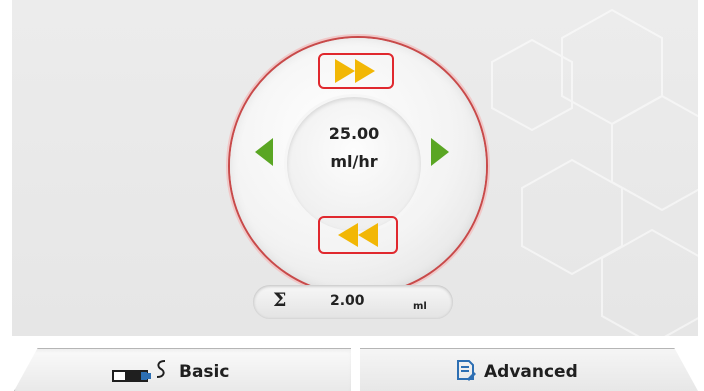 The height and width of the screenshot is (391, 704). I want to click on previous-button, so click(264, 152).